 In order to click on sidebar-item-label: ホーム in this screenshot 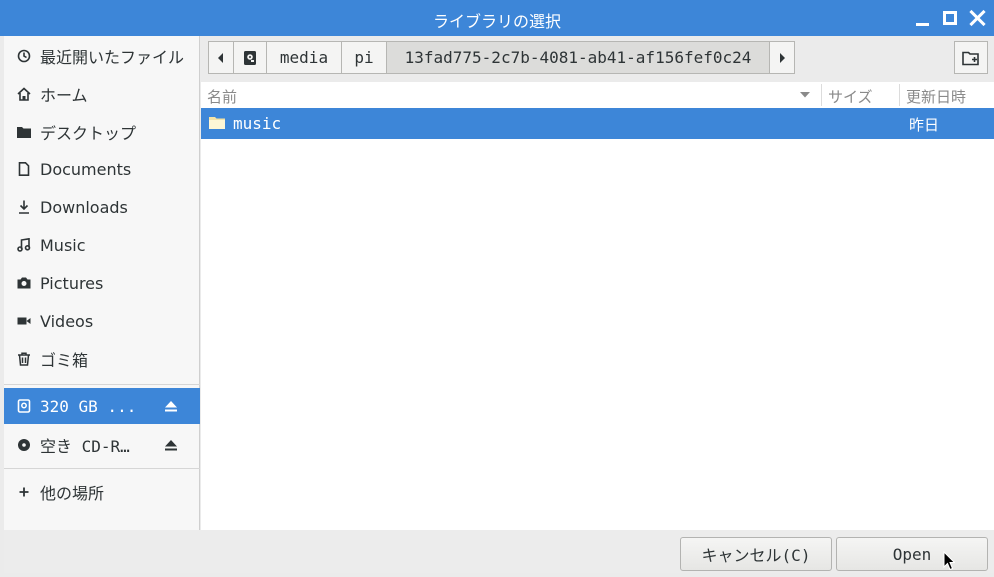, I will do `click(64, 95)`.